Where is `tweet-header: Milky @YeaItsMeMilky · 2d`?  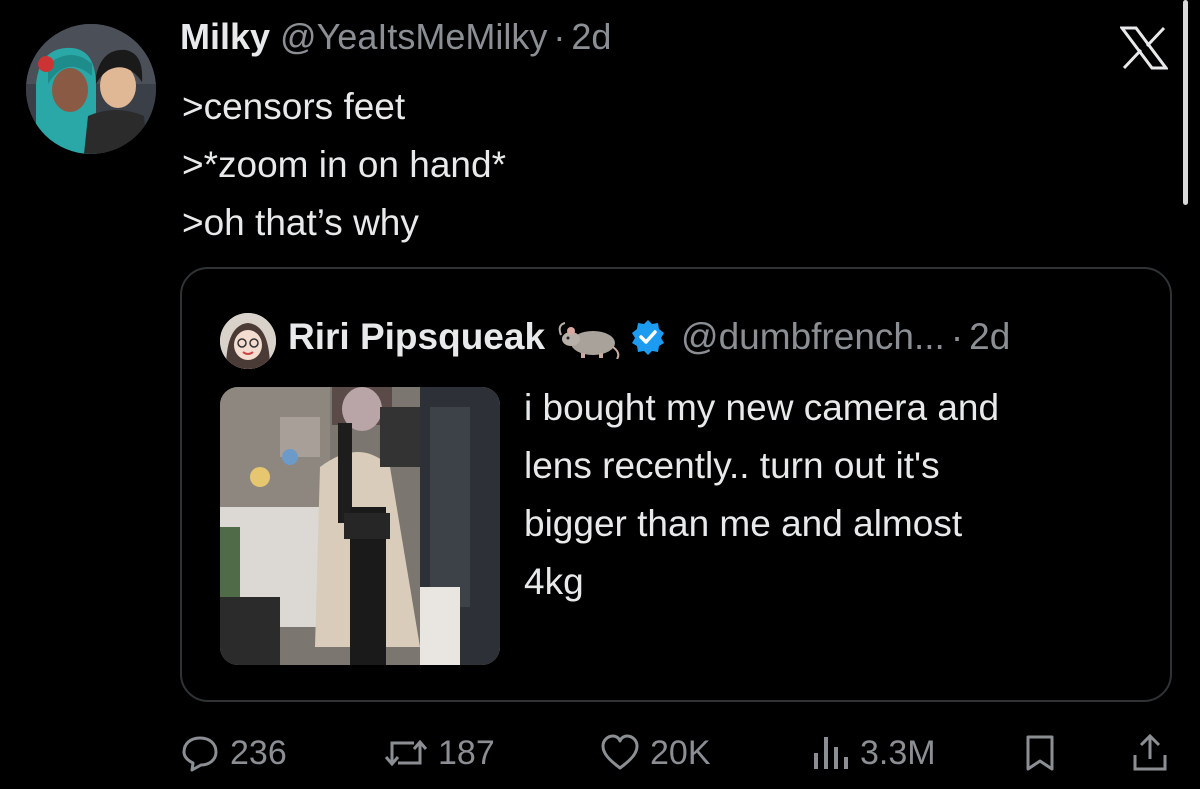
tweet-header: Milky @YeaItsMeMilky · 2d is located at coordinates (395, 41).